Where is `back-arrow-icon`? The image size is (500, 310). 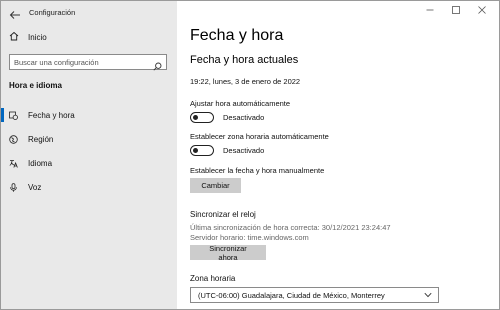
back-arrow-icon is located at coordinates (15, 13).